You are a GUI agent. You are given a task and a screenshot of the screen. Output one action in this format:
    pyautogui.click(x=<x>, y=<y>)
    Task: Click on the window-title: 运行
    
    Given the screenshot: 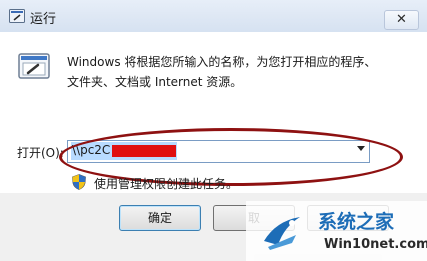 What is the action you would take?
    pyautogui.click(x=43, y=19)
    